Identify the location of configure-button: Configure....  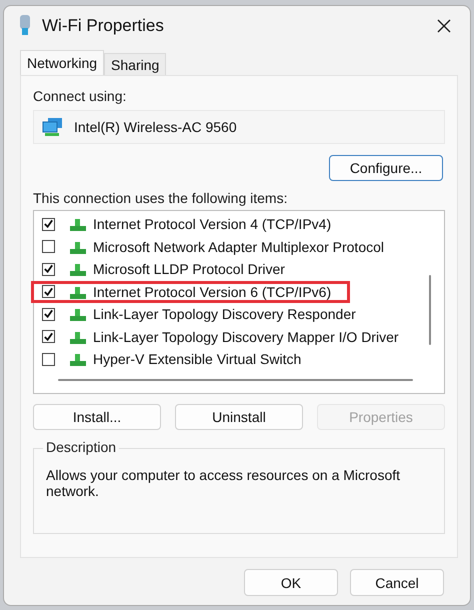
(386, 168).